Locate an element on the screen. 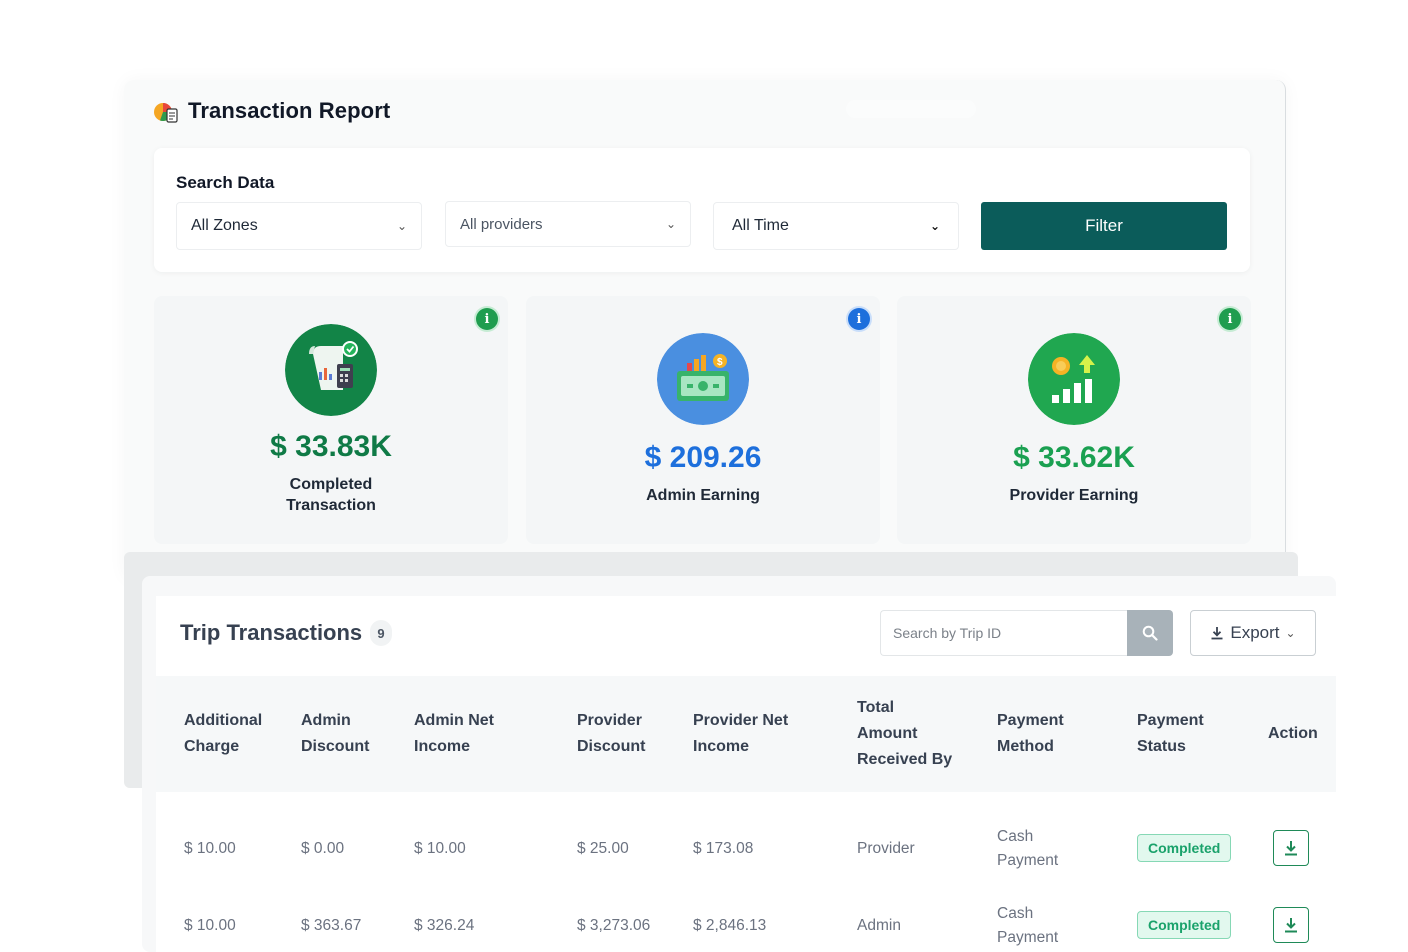 This screenshot has height=952, width=1408. count-badge: 9 is located at coordinates (381, 633).